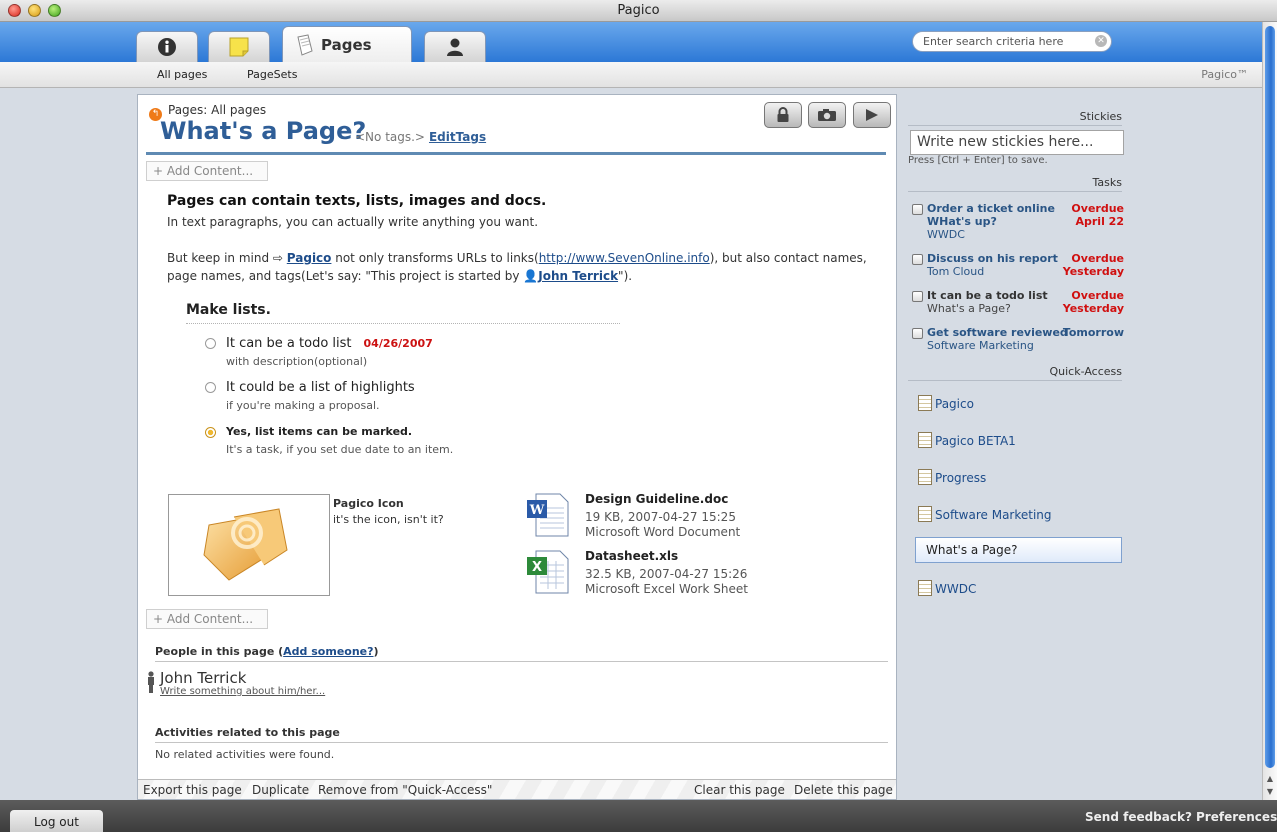 Image resolution: width=1277 pixels, height=832 pixels. I want to click on delete-page-button: Delete this page, so click(843, 790).